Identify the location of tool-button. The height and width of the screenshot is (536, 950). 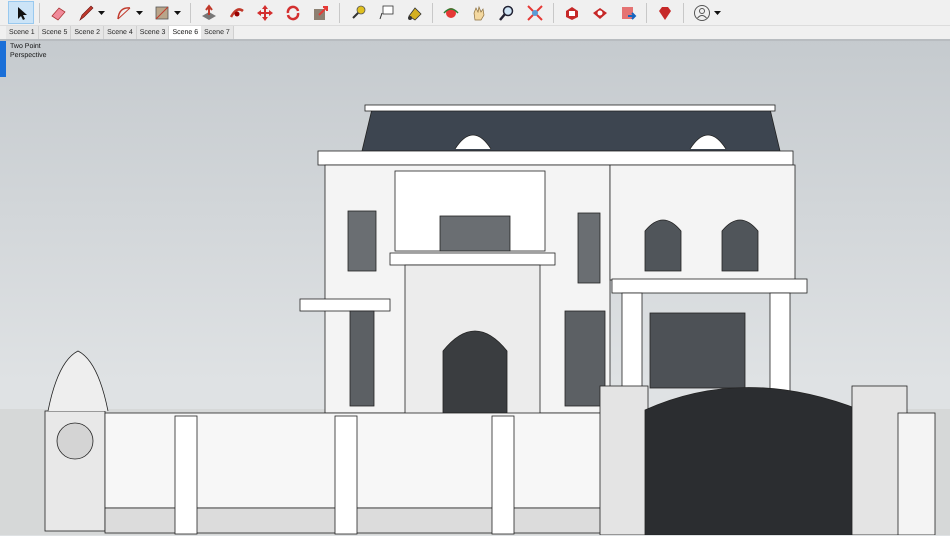
(21, 12).